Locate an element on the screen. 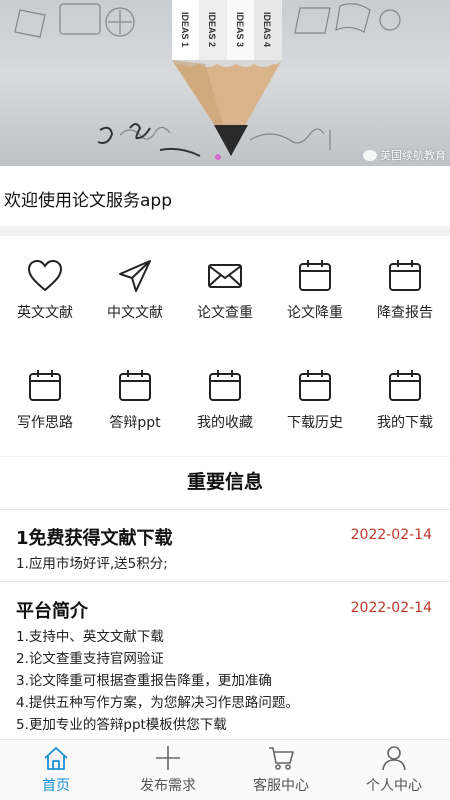  grid-item-label: 论文查重 is located at coordinates (225, 313).